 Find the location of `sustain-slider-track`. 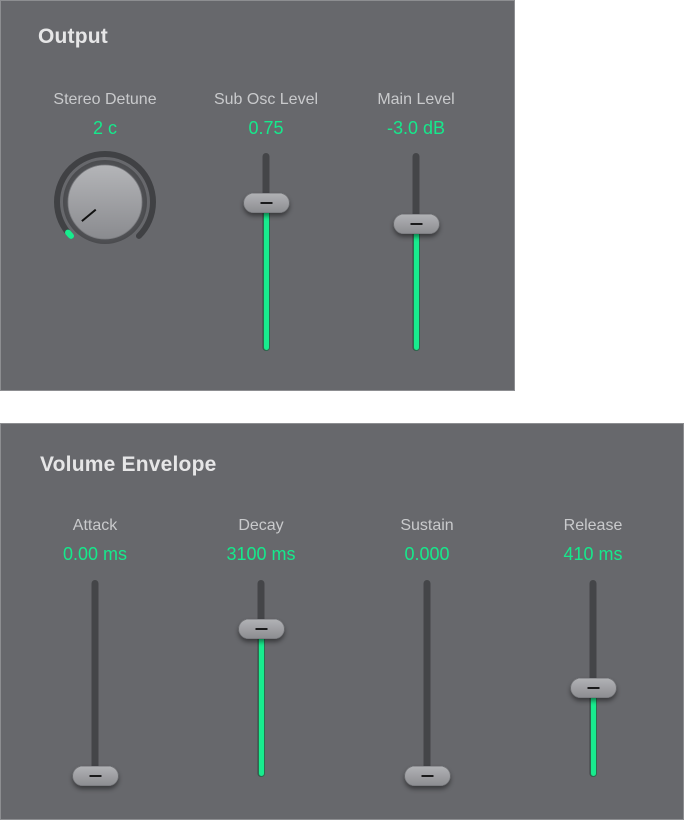

sustain-slider-track is located at coordinates (427, 683).